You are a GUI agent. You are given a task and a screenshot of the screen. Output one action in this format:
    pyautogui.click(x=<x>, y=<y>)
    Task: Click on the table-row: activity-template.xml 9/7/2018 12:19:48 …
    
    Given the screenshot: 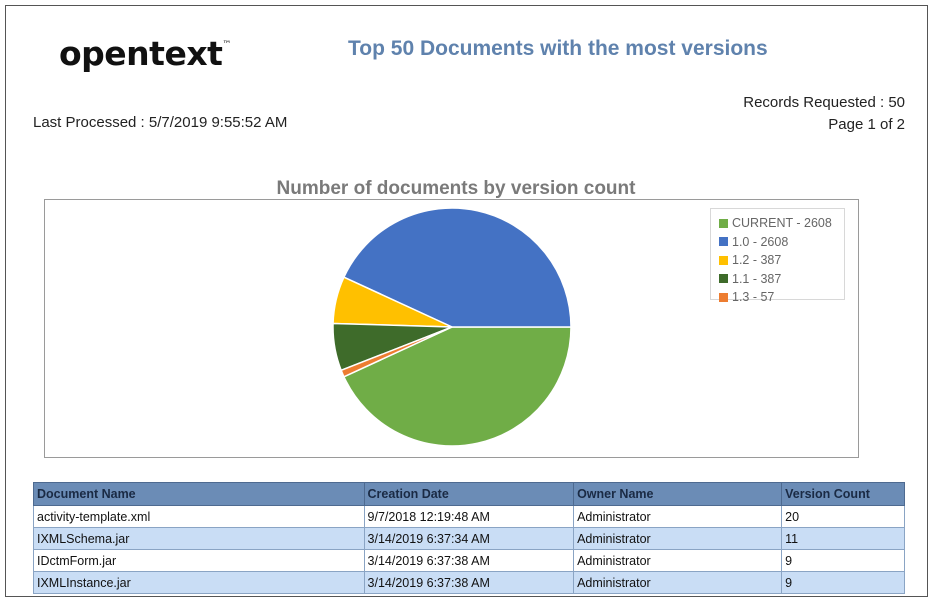 What is the action you would take?
    pyautogui.click(x=469, y=516)
    